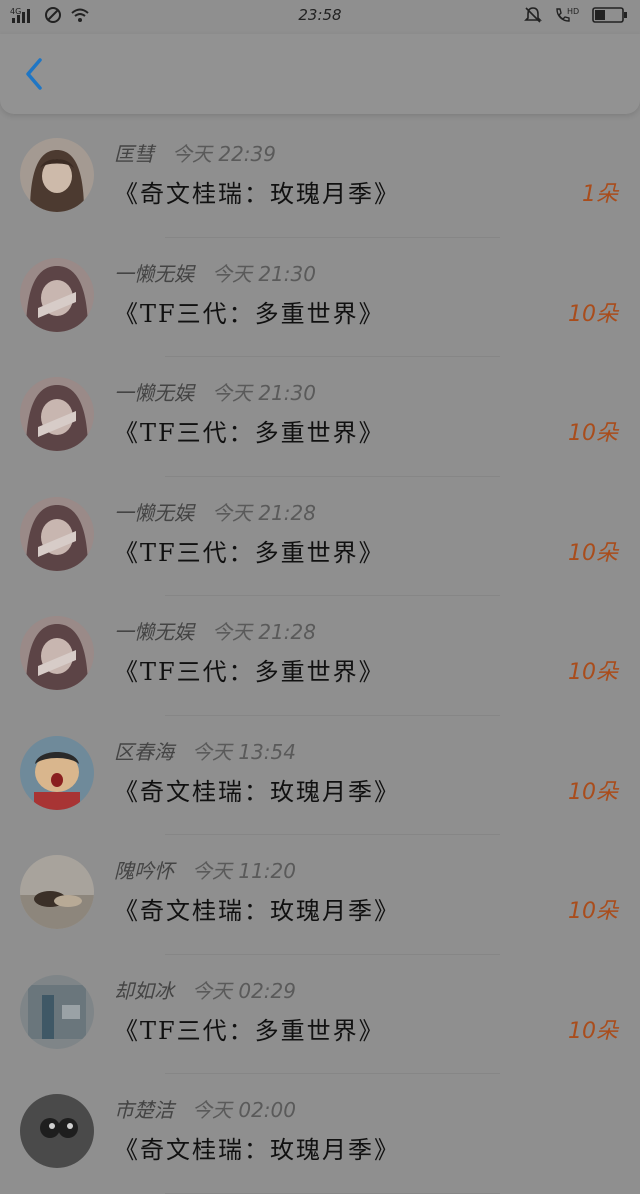 The image size is (640, 1194). I want to click on item-time: 今天 02:00, so click(244, 1110).